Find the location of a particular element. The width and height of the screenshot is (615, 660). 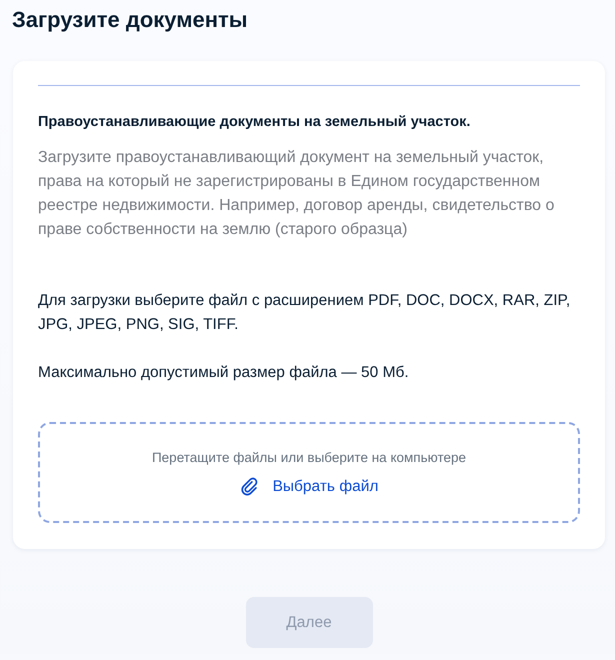

description-text: Загрузите правоустанавливающий документ на земельный участок, права на который не зарегистрированы в Едином государственном реестре недвижимости. Например, договор аренды, свидетельство о праве собственности на землю (старого образца) is located at coordinates (297, 194).